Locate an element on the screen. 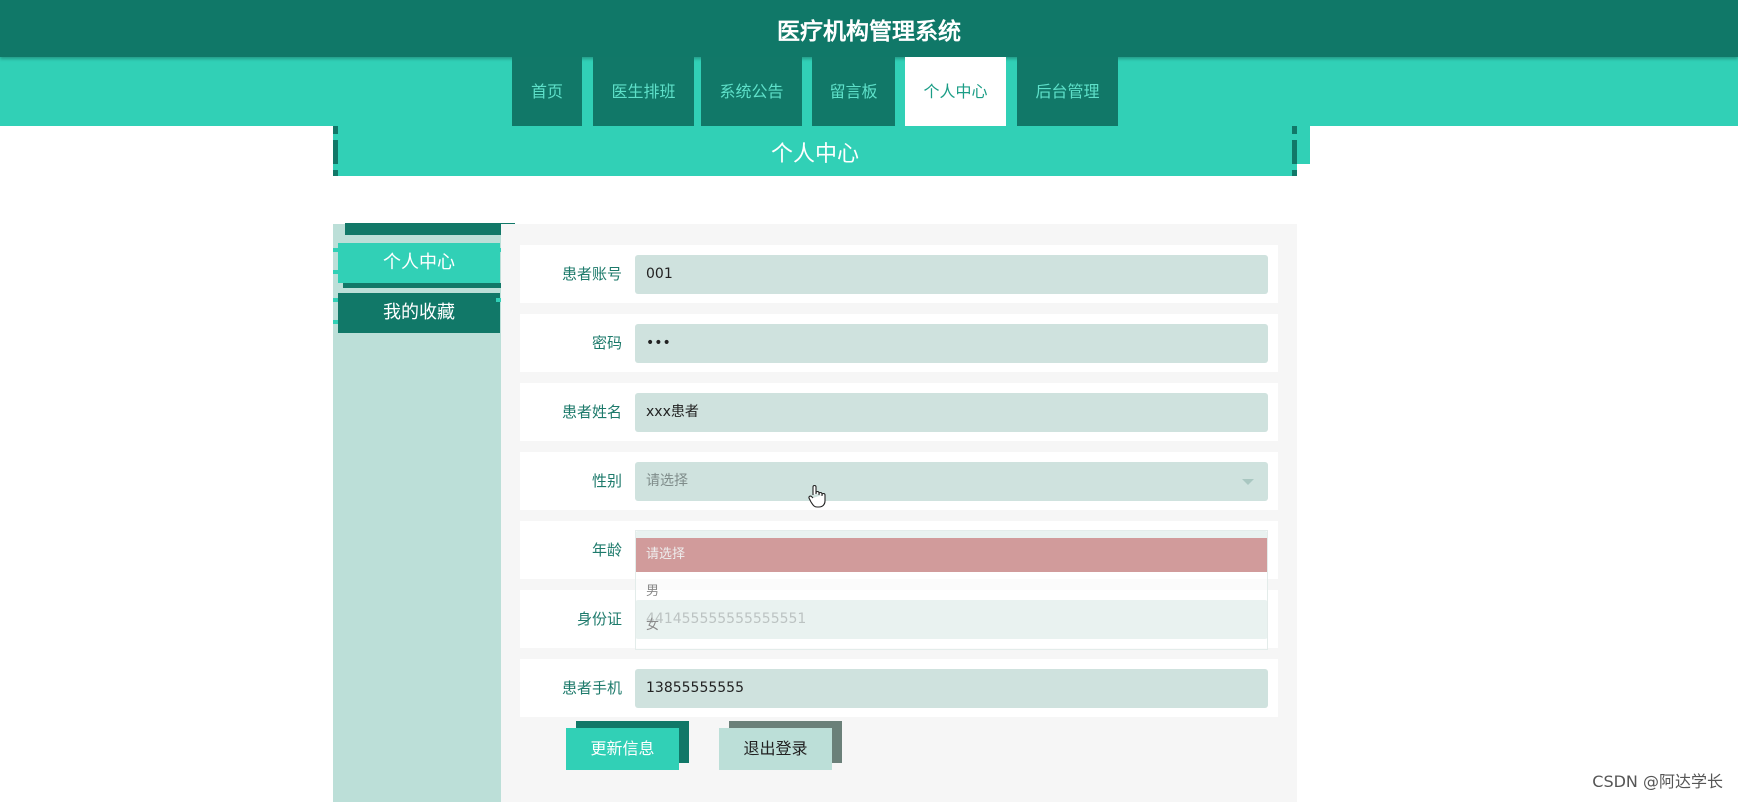 Image resolution: width=1738 pixels, height=802 pixels. password-field: ••• is located at coordinates (951, 343).